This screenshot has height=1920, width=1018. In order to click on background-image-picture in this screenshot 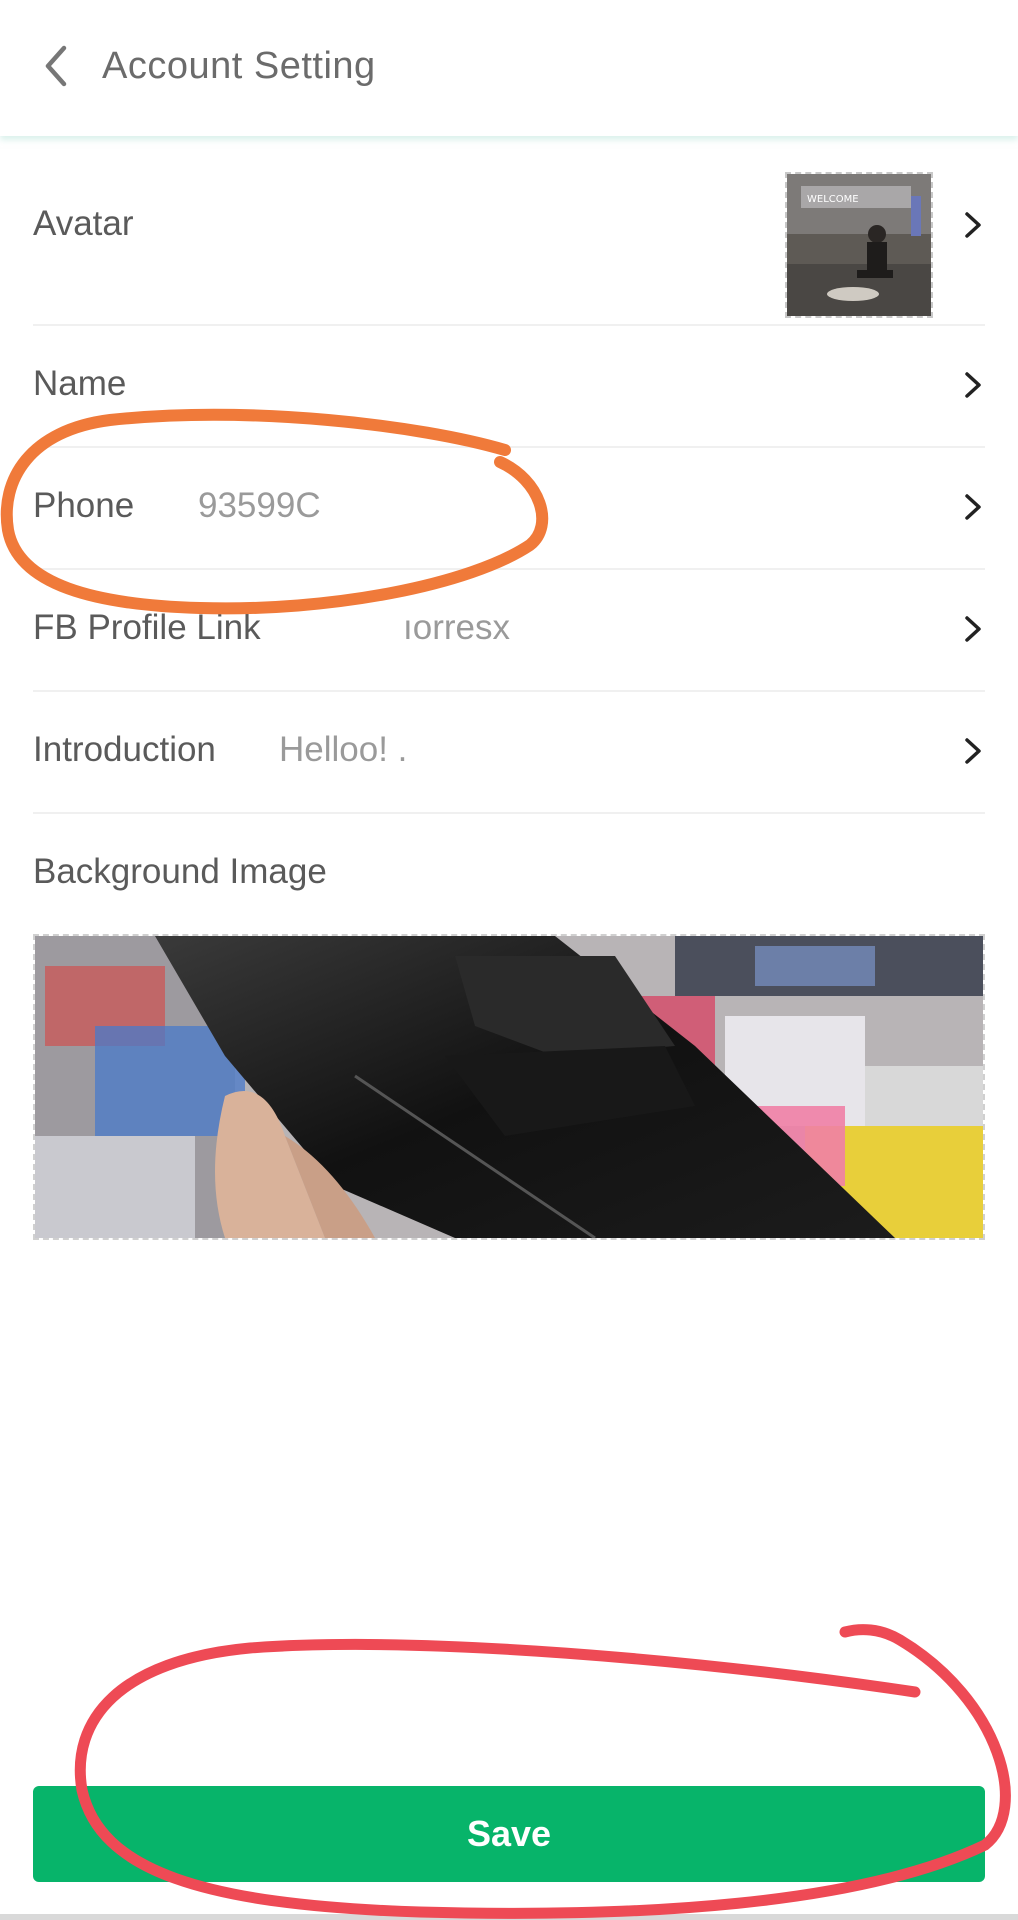, I will do `click(509, 1087)`.